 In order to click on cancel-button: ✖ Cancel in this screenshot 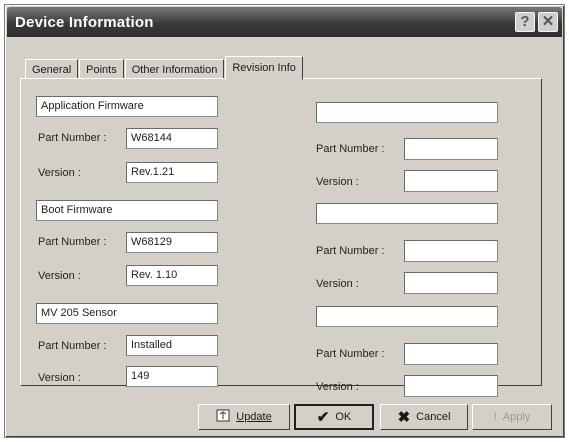, I will do `click(424, 417)`.